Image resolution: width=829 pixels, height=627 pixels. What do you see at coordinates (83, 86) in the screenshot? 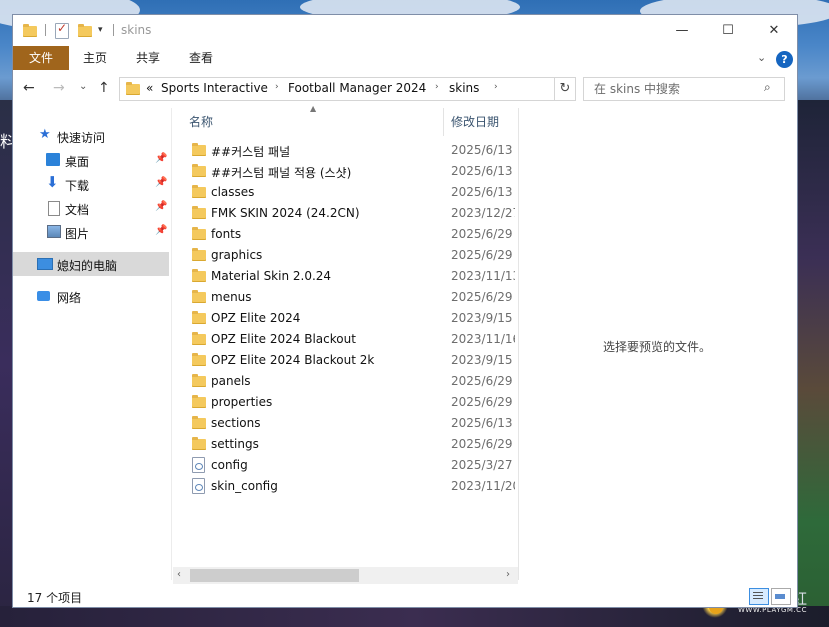
I see `recent-locations-button: ⌄` at bounding box center [83, 86].